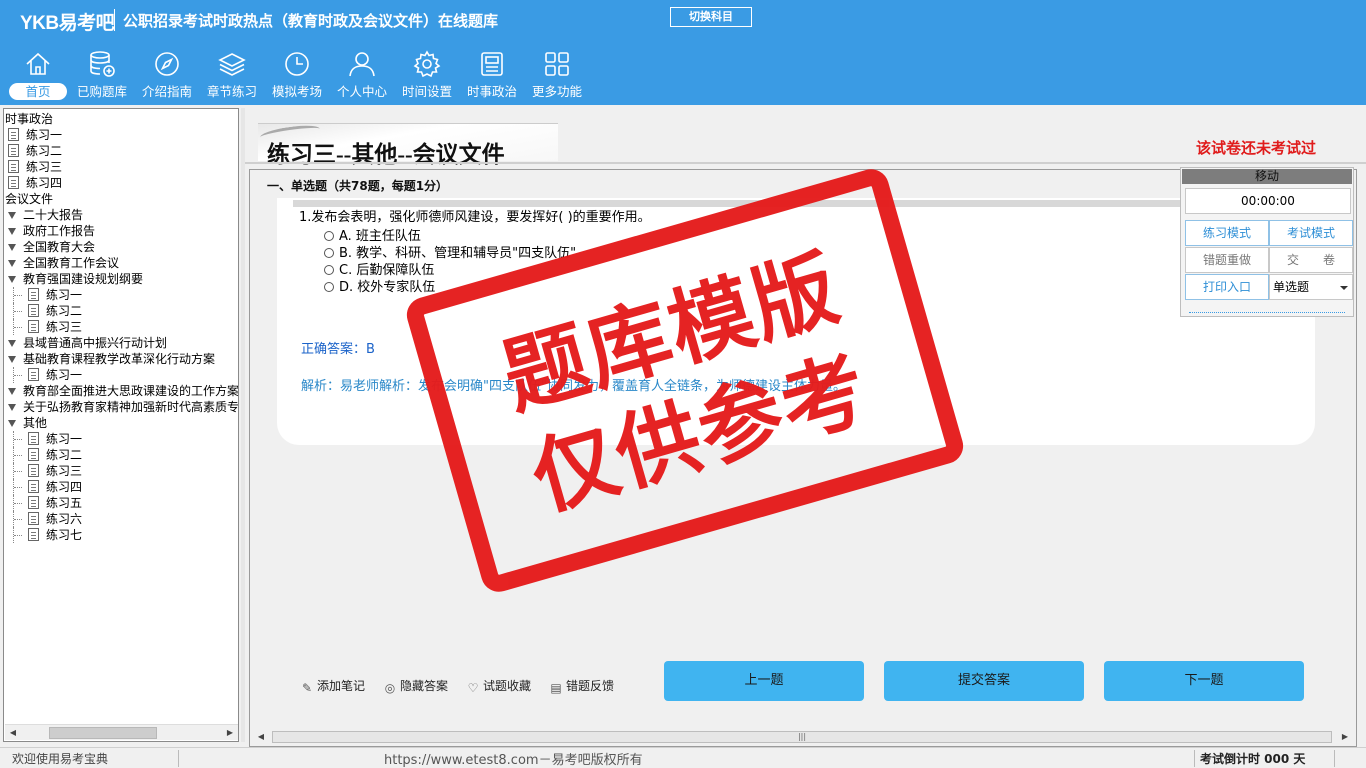 The image size is (1366, 768). What do you see at coordinates (1311, 287) in the screenshot?
I see `question-type-select: 单选题` at bounding box center [1311, 287].